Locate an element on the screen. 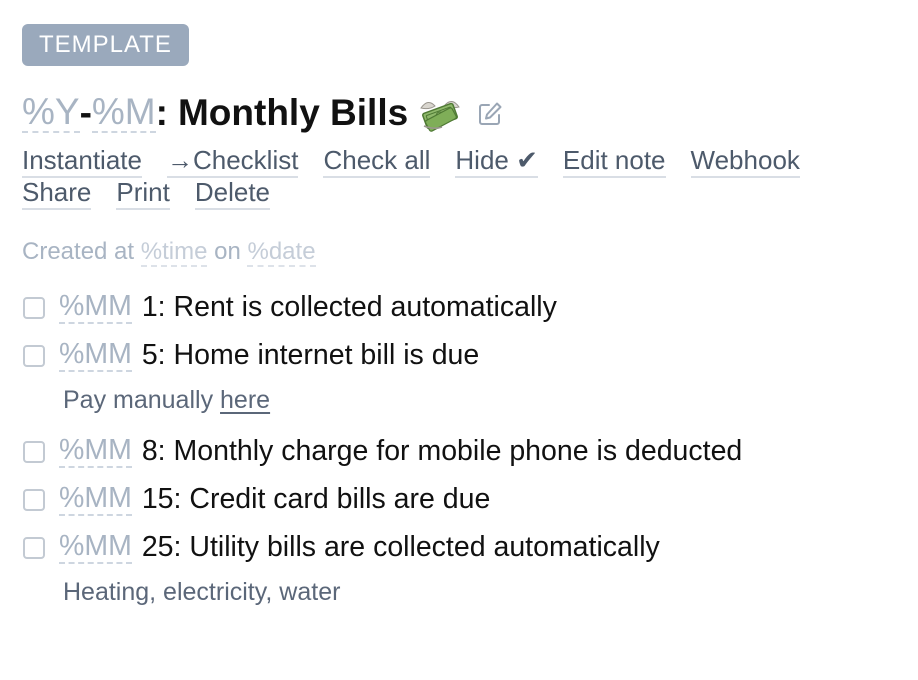  created-line: Created at %time on %date is located at coordinates (470, 252).